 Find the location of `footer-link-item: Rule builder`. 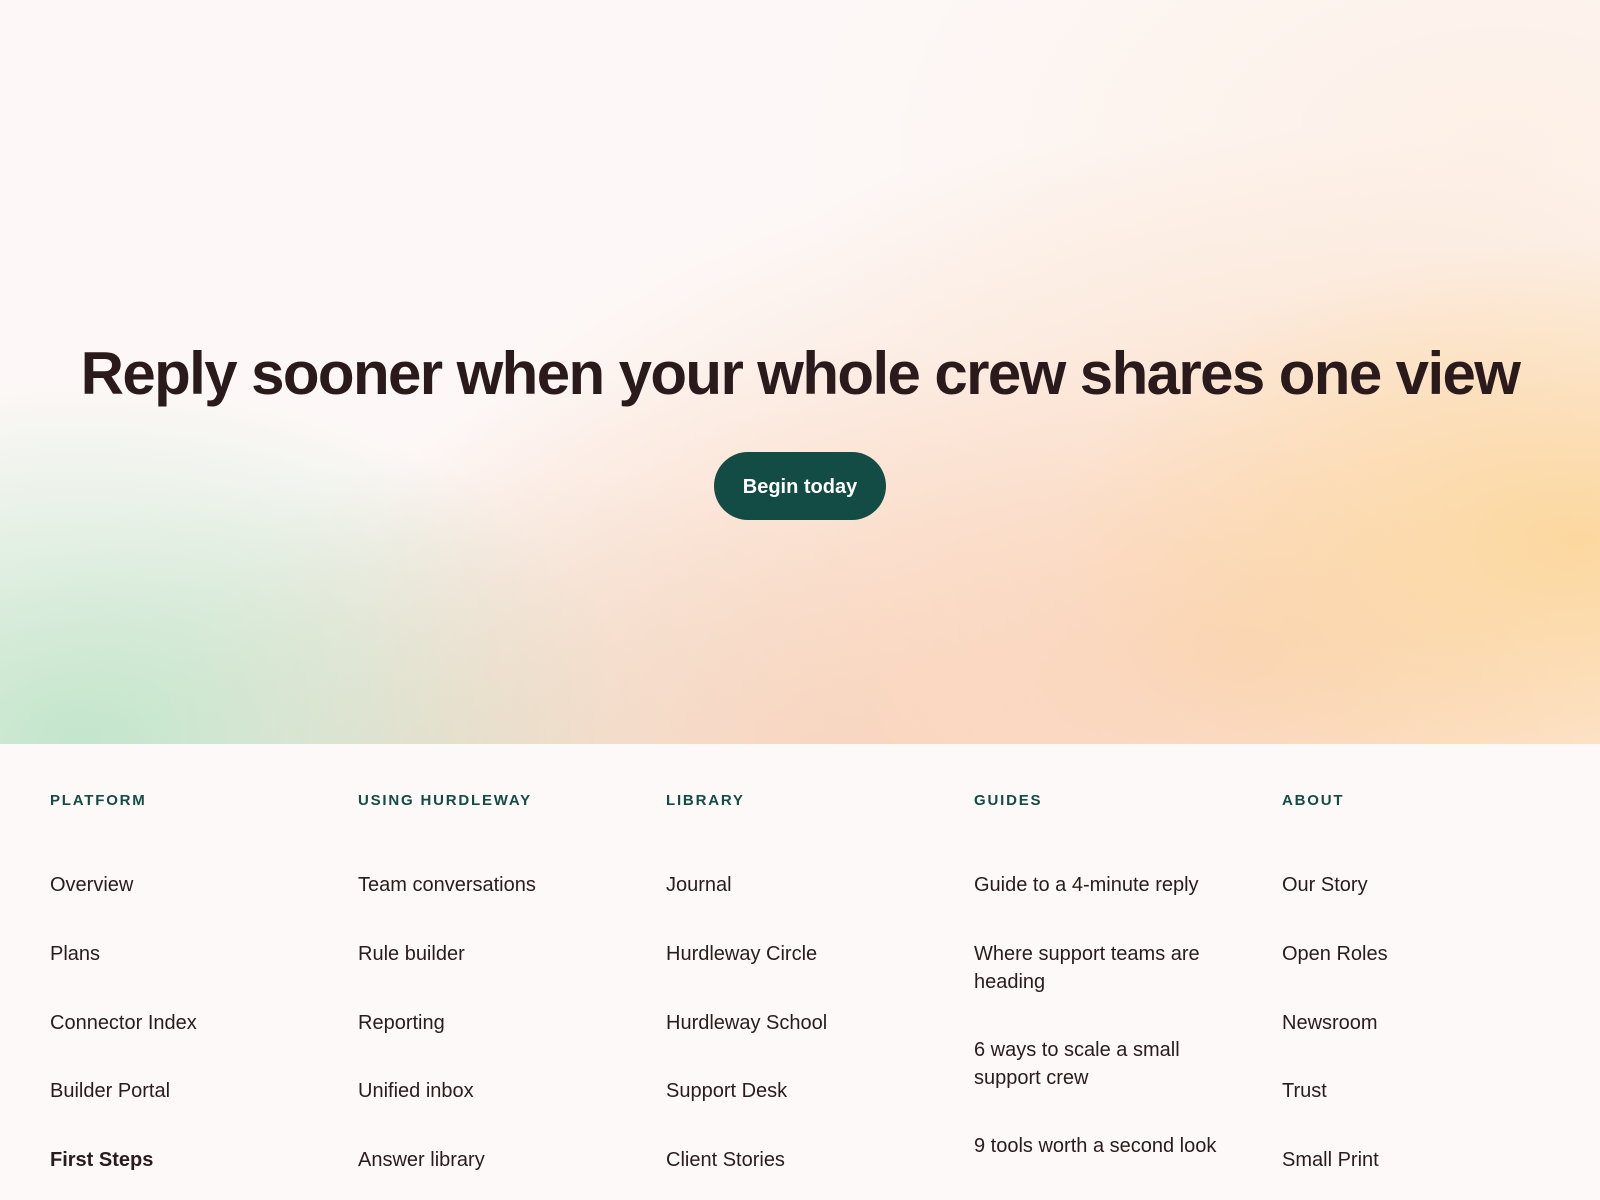

footer-link-item: Rule builder is located at coordinates (493, 954).